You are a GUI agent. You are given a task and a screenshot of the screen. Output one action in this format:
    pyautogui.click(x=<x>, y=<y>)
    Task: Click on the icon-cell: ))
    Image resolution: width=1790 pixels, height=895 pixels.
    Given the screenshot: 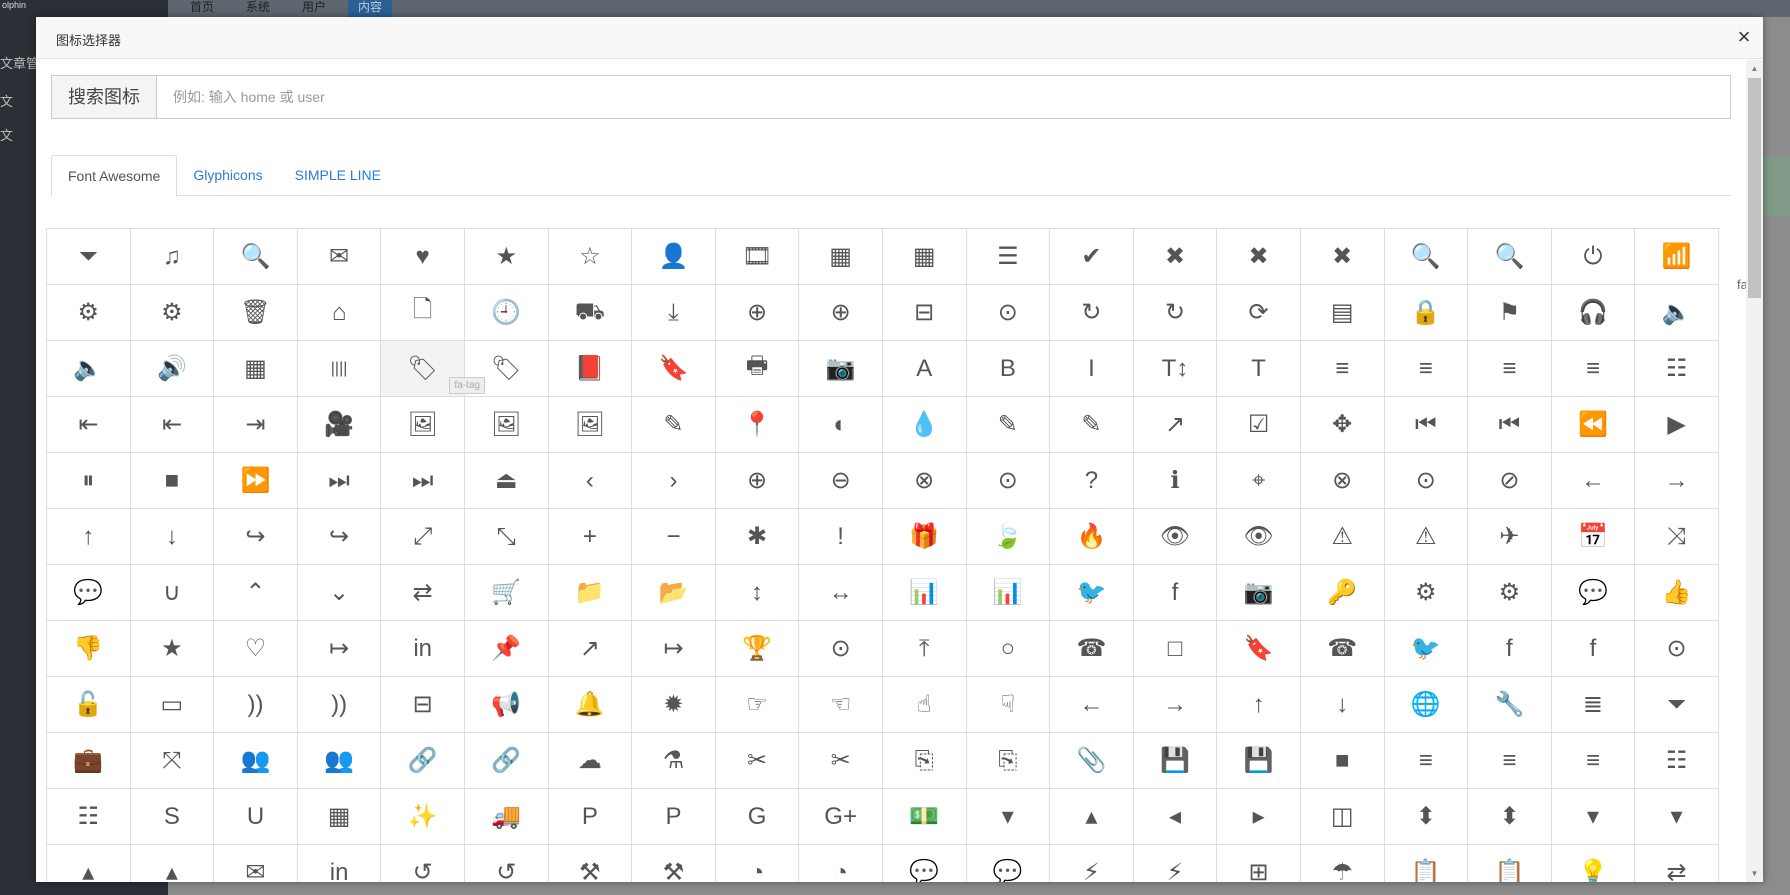 What is the action you would take?
    pyautogui.click(x=339, y=705)
    